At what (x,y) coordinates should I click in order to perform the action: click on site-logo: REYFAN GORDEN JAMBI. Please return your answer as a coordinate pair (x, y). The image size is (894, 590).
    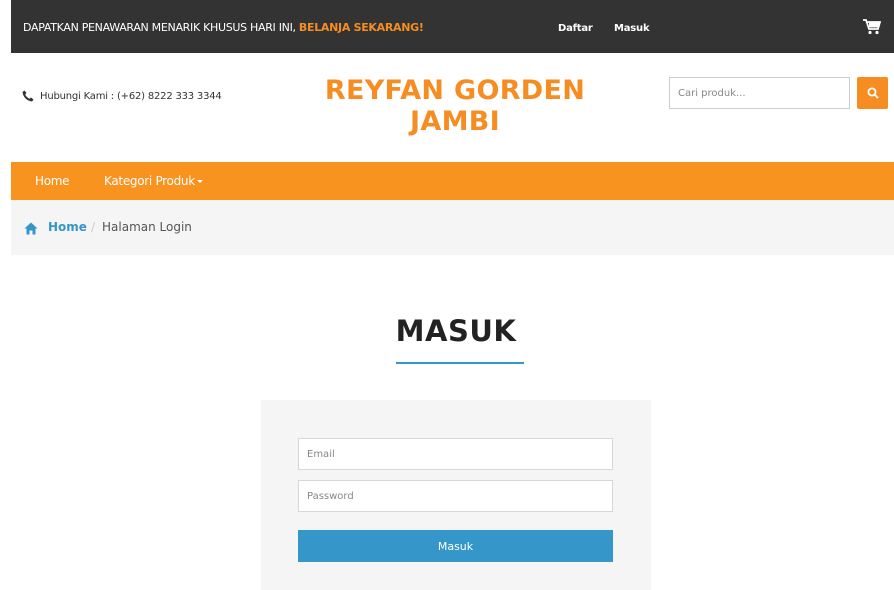
    Looking at the image, I should click on (455, 106).